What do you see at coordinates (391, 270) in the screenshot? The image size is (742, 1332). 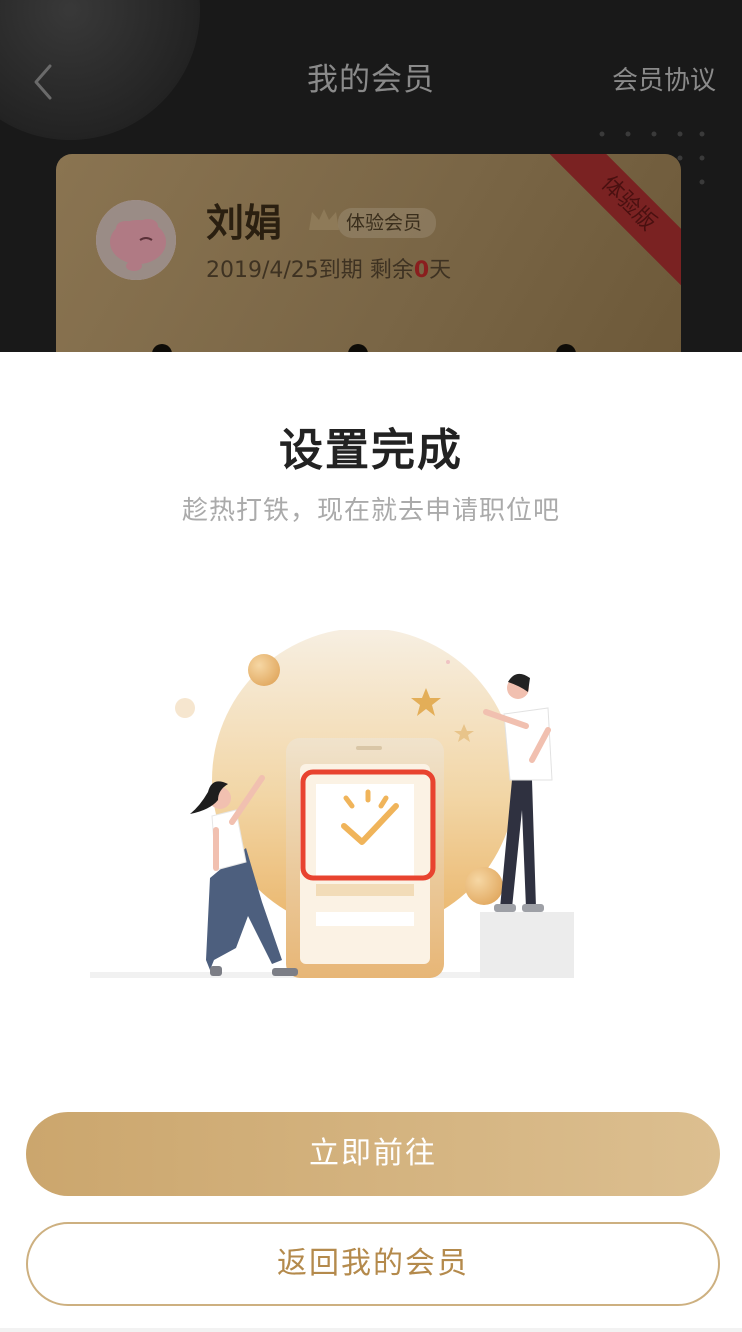 I see `remaining-label: 剩余` at bounding box center [391, 270].